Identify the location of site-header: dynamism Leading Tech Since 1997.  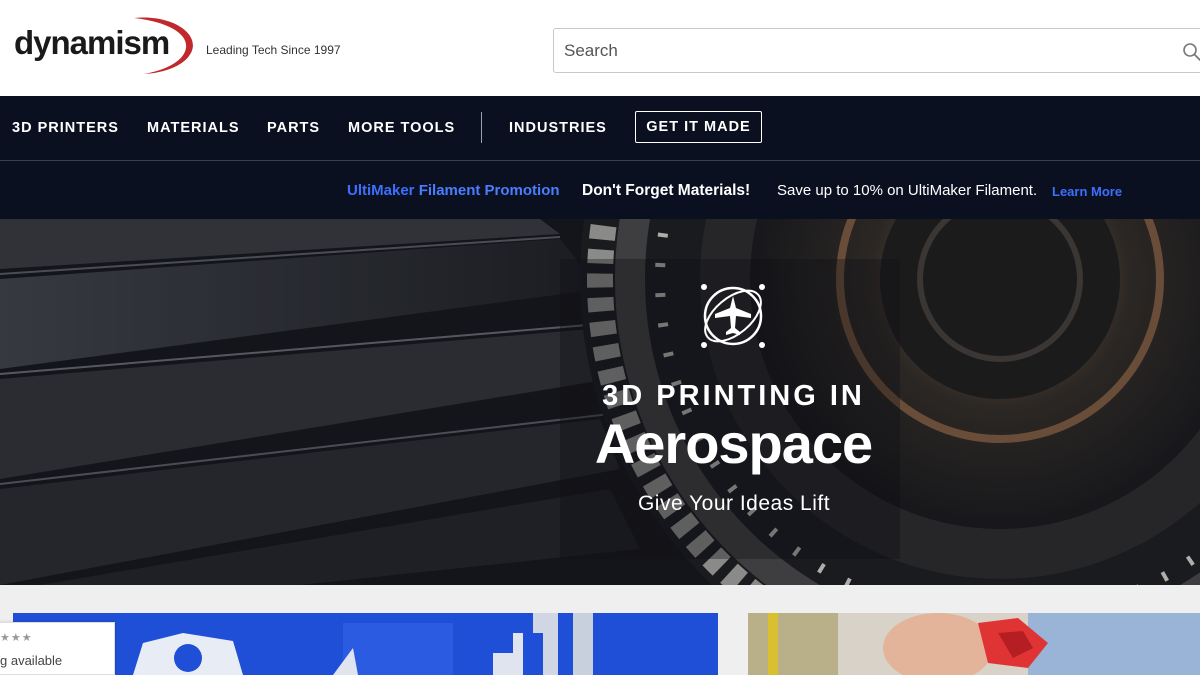
(600, 48).